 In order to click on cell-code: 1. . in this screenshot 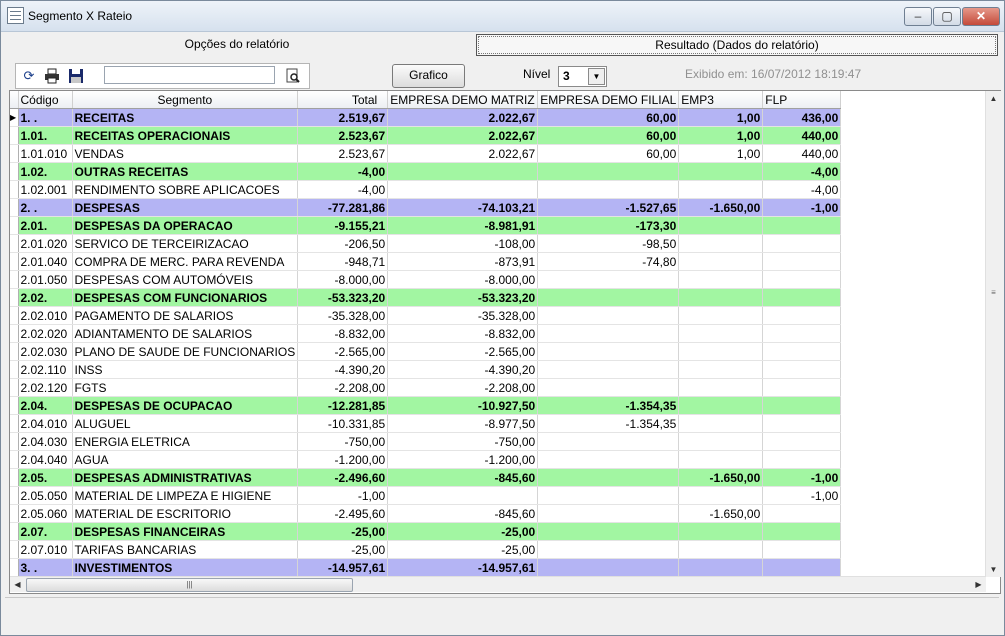, I will do `click(45, 117)`.